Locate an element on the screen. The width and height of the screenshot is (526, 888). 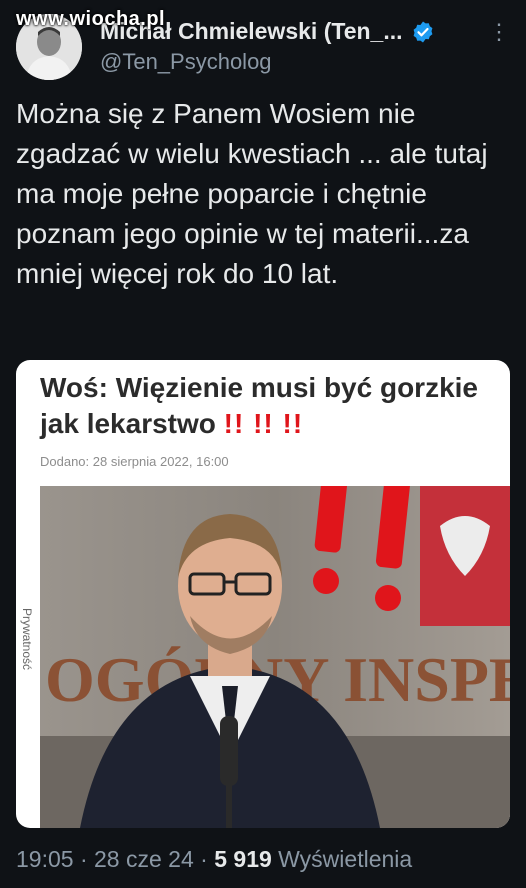
author-handle: @Ten_Psycholog is located at coordinates (305, 62).